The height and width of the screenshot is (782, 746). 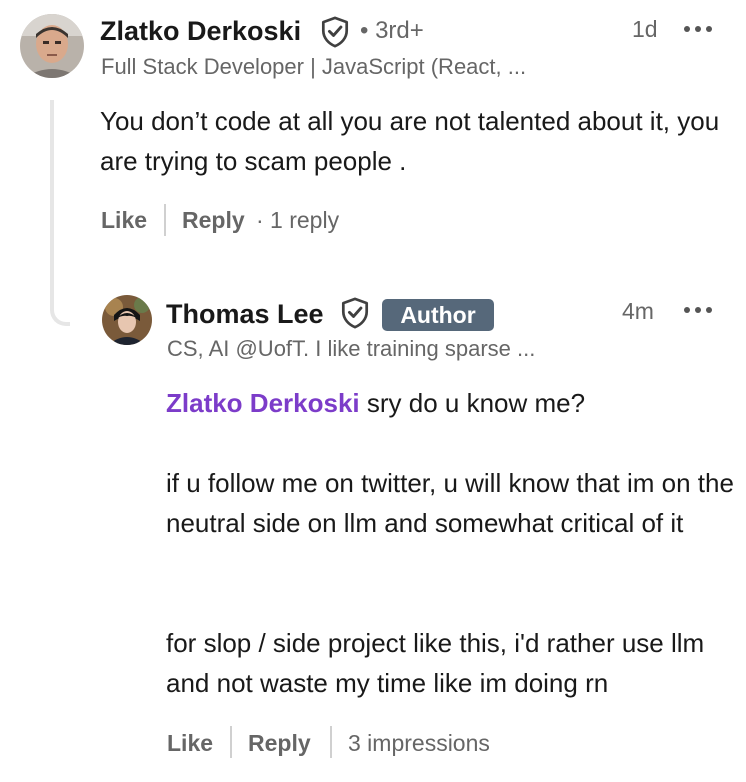 I want to click on comment-author-name: Zlatko Derkoski, so click(x=200, y=31).